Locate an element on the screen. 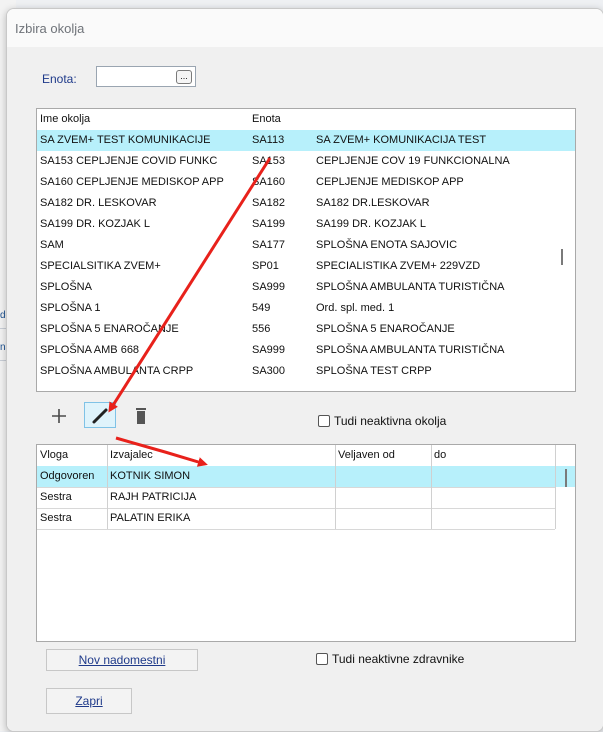 The image size is (603, 732). table-cell: 556 is located at coordinates (261, 329).